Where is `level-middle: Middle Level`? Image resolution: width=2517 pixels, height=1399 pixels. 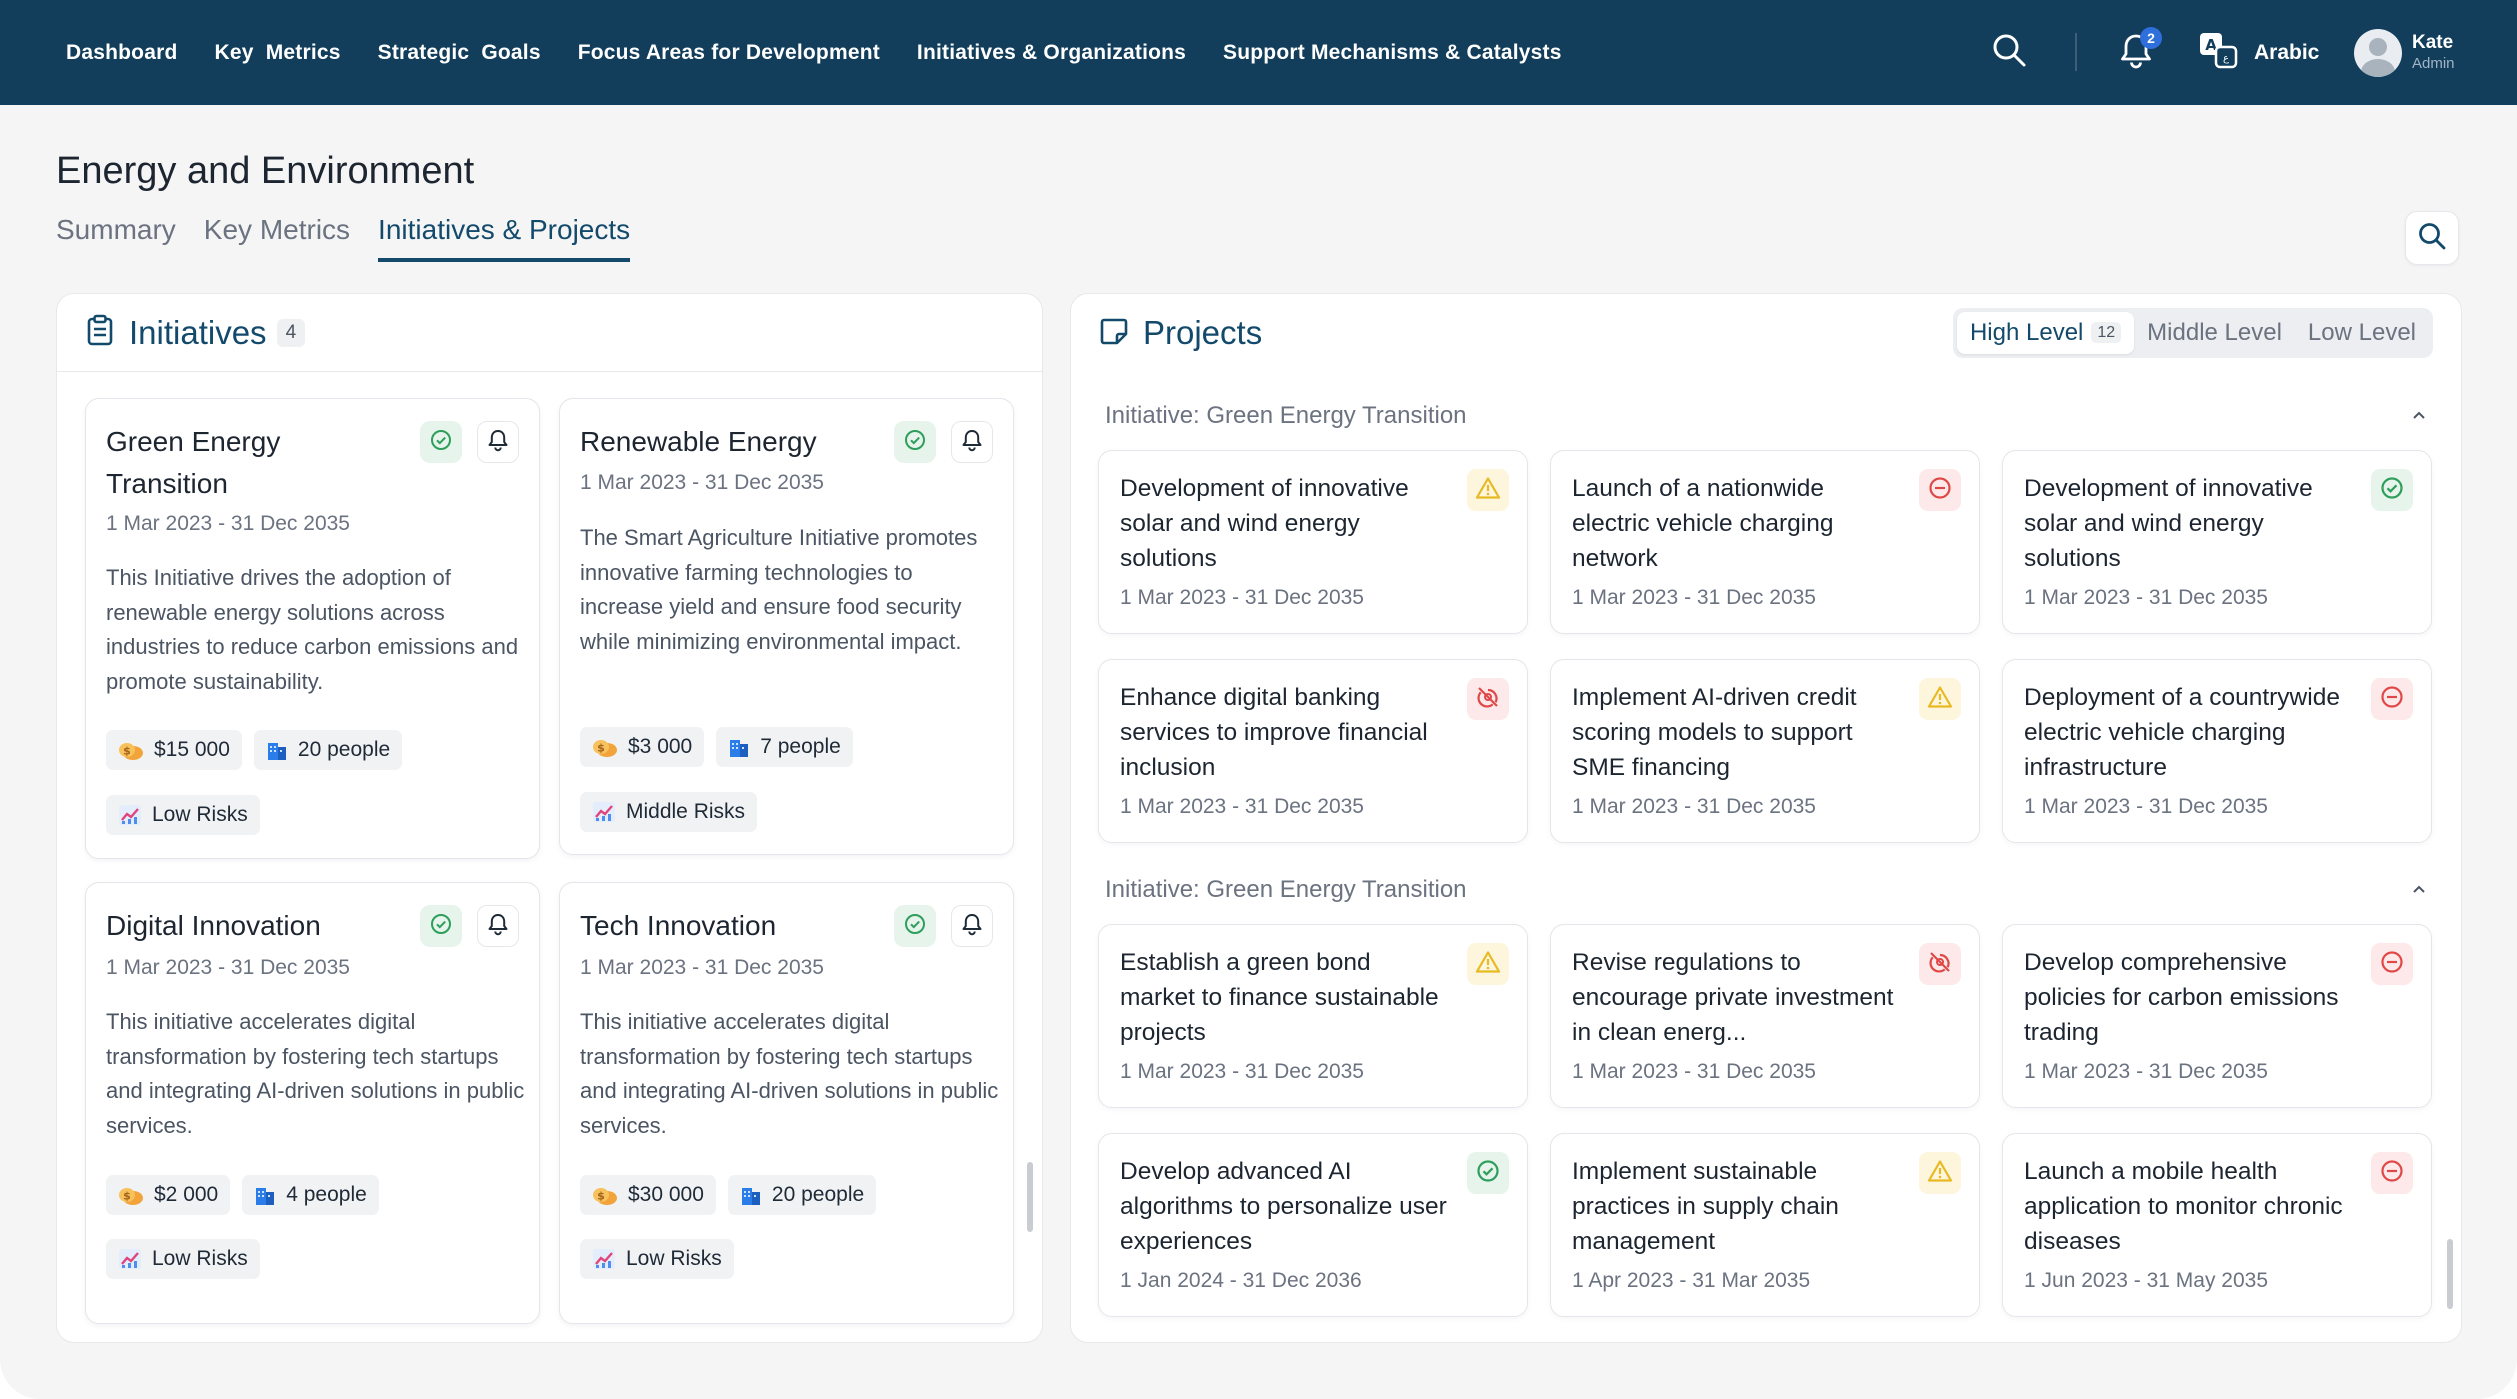 level-middle: Middle Level is located at coordinates (2214, 333).